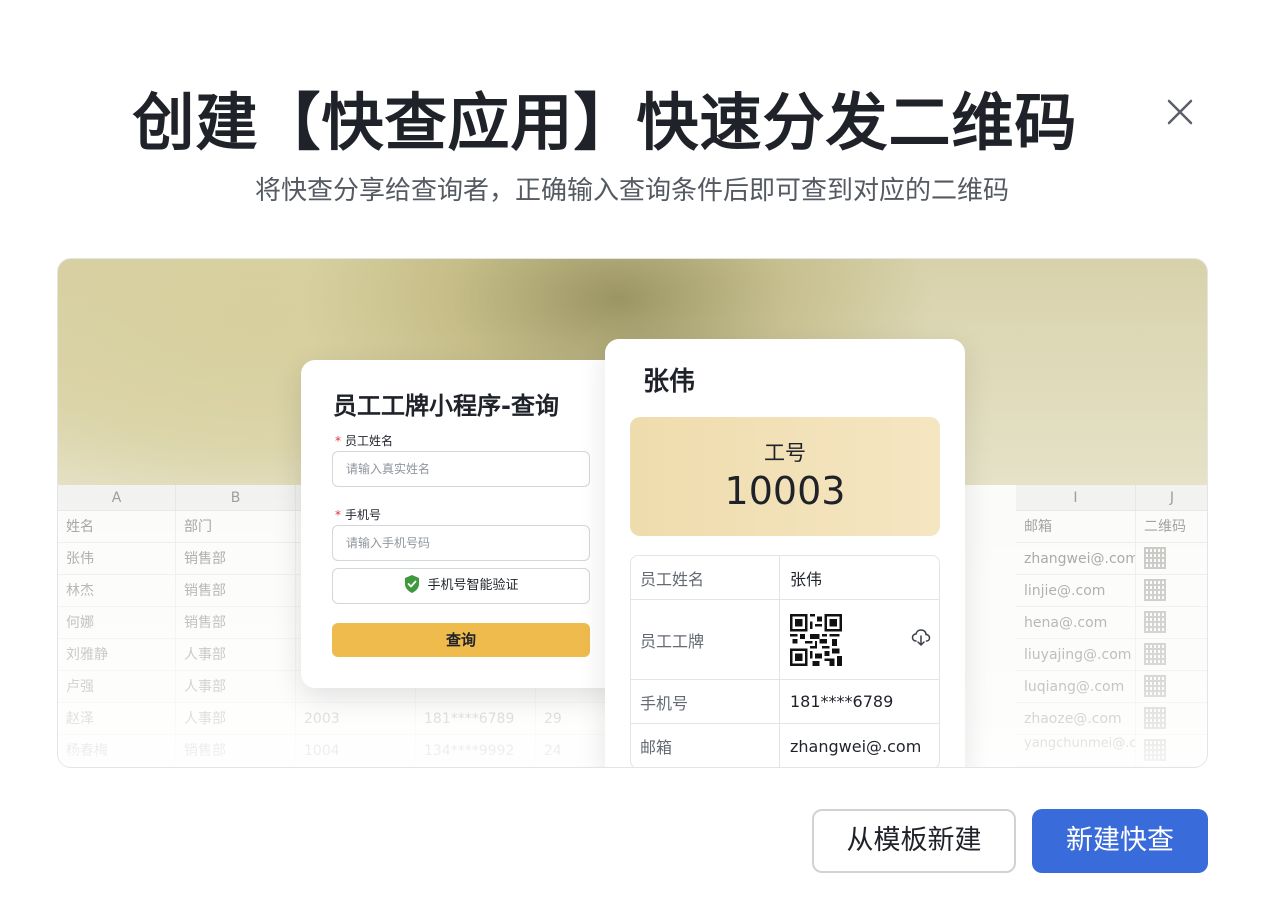 The height and width of the screenshot is (908, 1262). I want to click on table-cell: zhaoze@.com, so click(1076, 719).